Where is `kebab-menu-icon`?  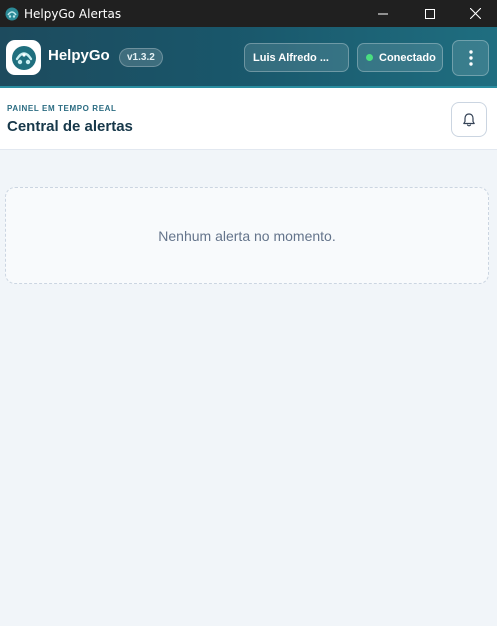
kebab-menu-icon is located at coordinates (470, 58).